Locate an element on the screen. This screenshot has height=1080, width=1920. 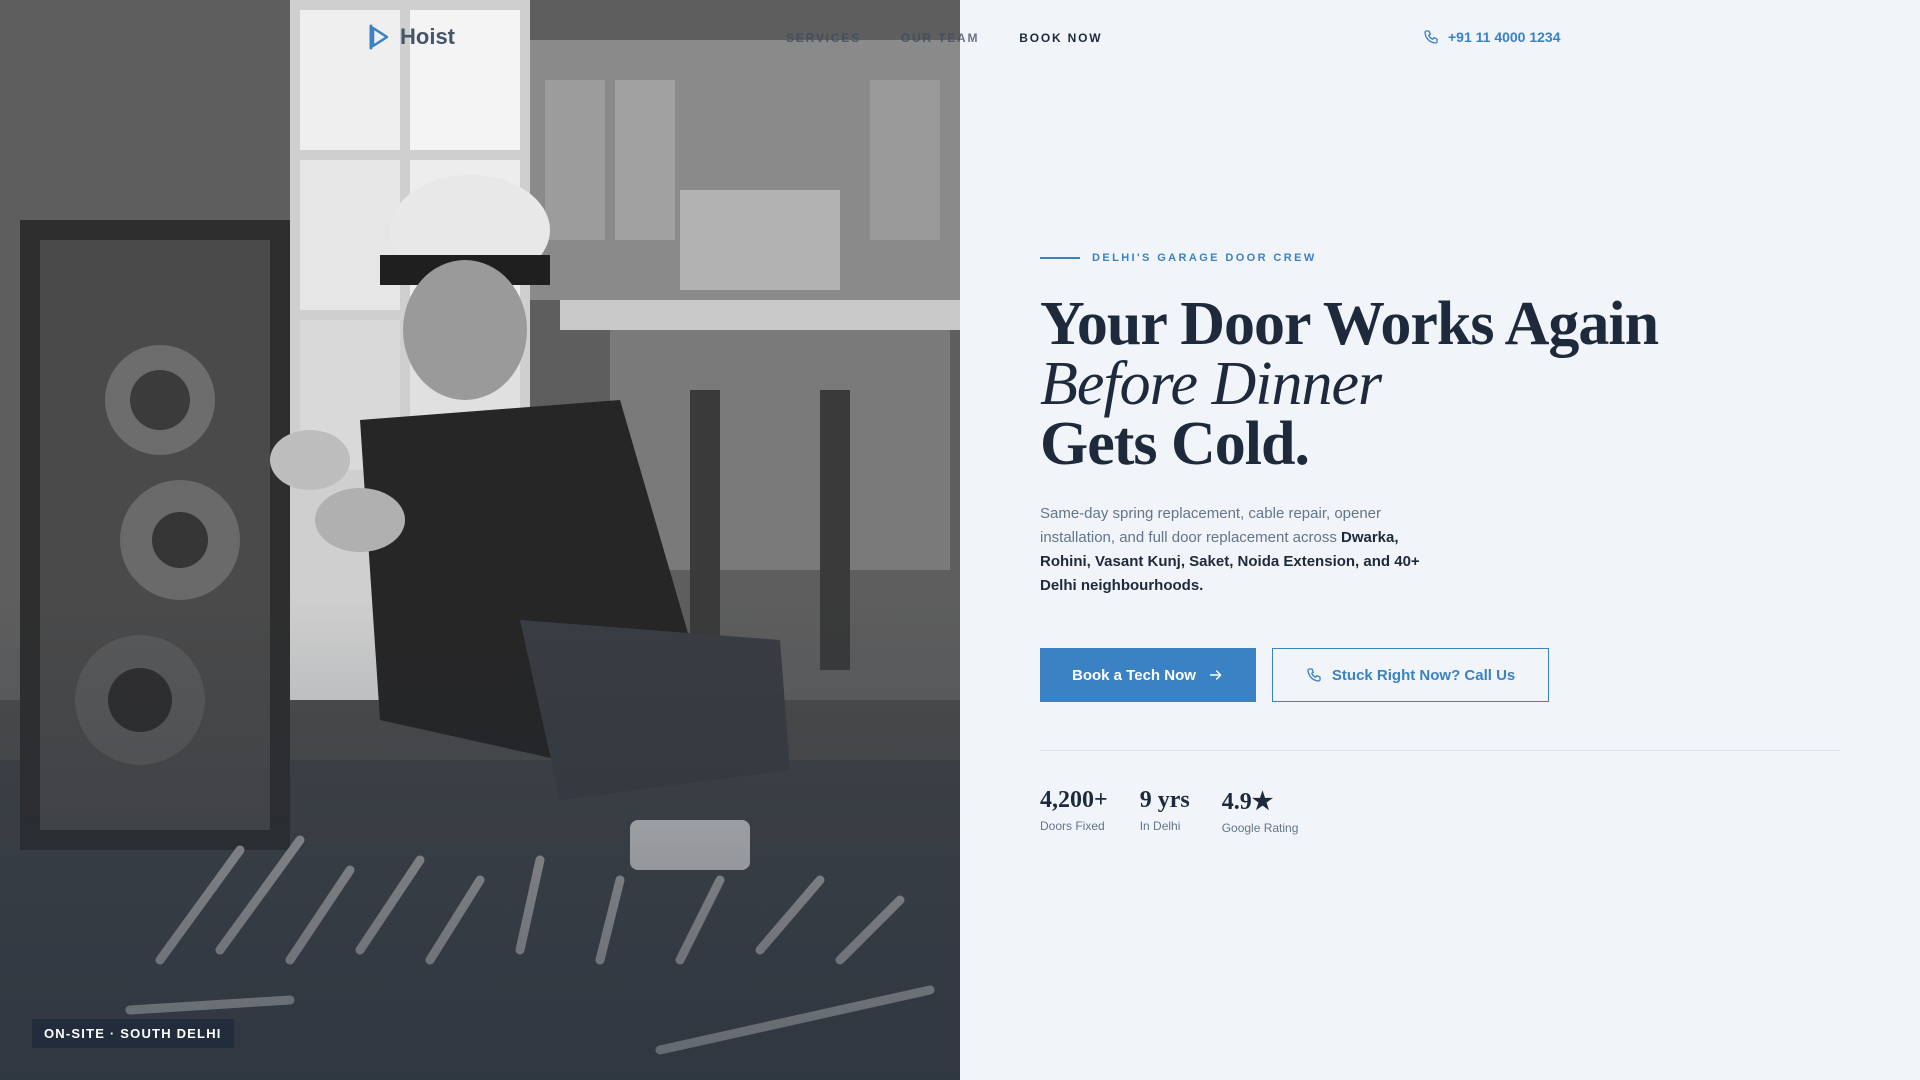
stat-doors-fixed: 4,200+ Doors Fixed is located at coordinates (1074, 811).